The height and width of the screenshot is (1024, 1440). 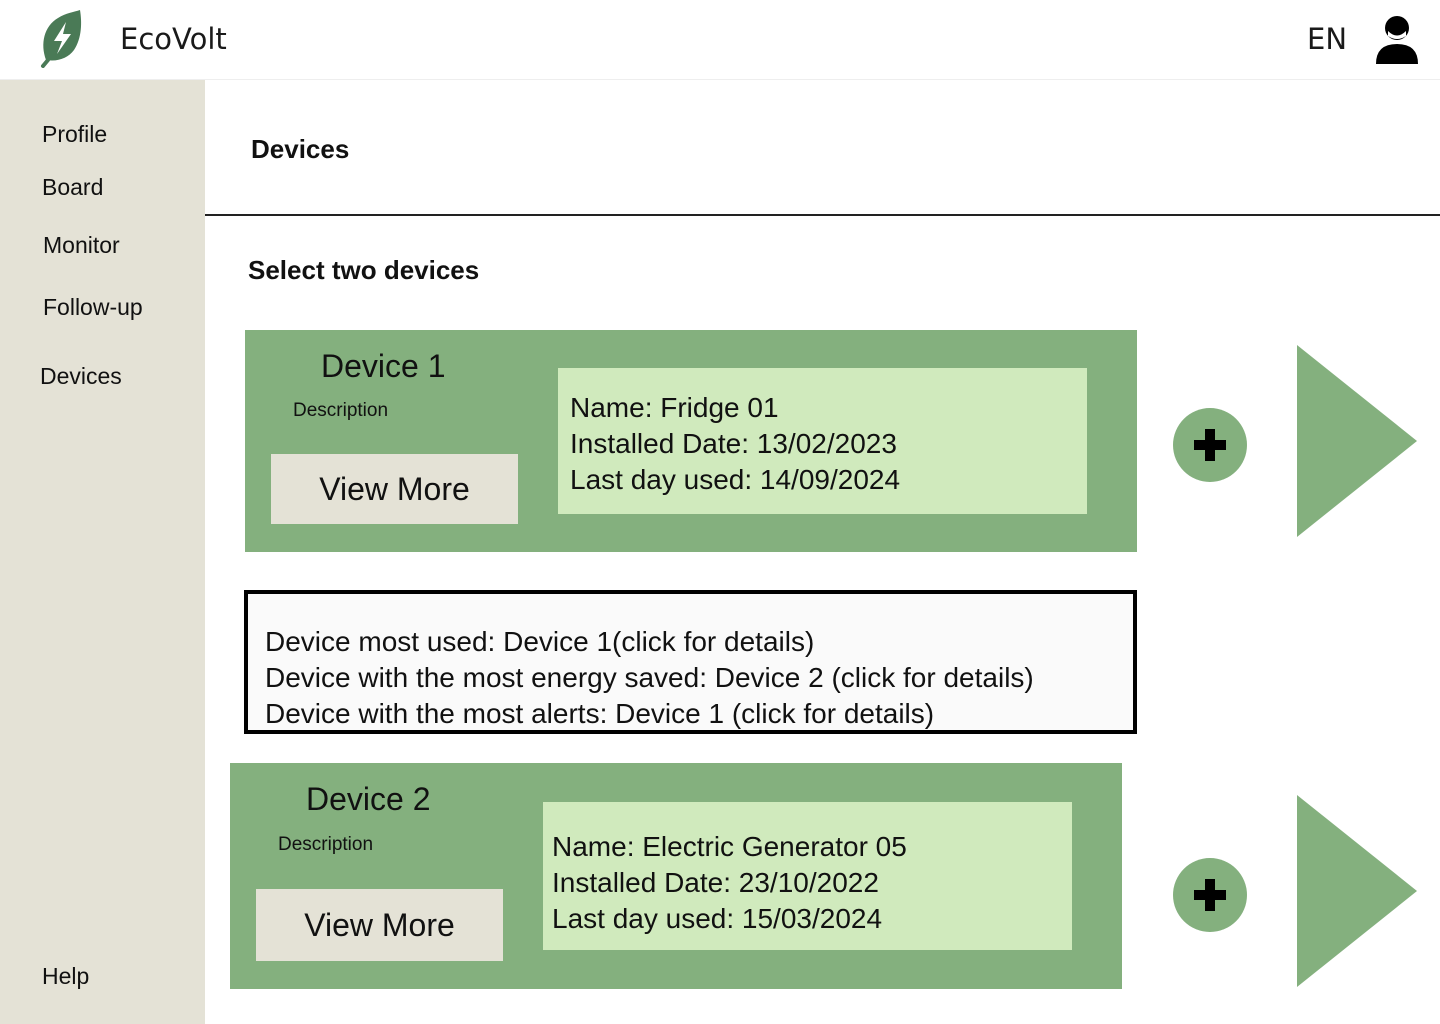 What do you see at coordinates (715, 882) in the screenshot?
I see `device-installed-date: Installed Date: 23/10/2022` at bounding box center [715, 882].